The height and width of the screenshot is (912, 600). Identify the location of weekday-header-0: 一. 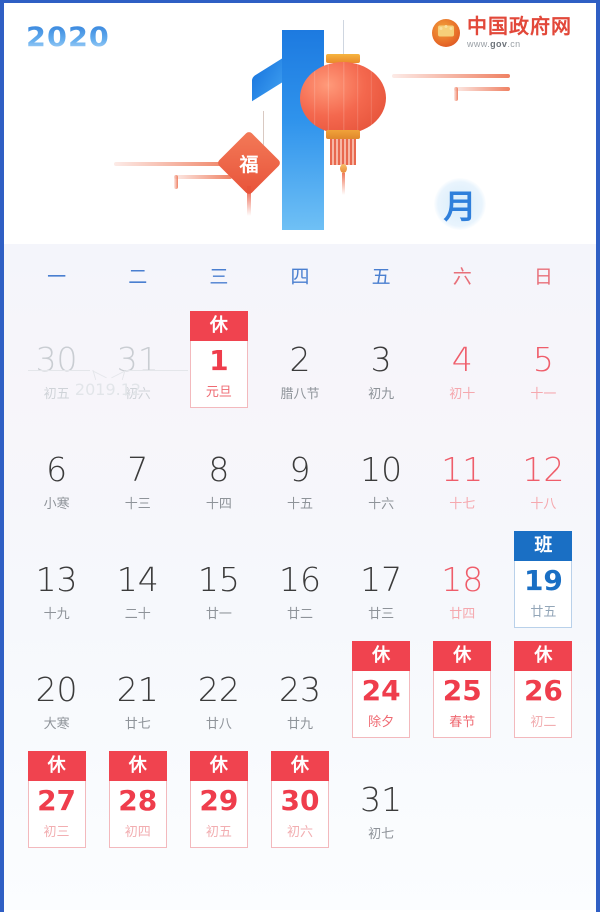
(57, 276).